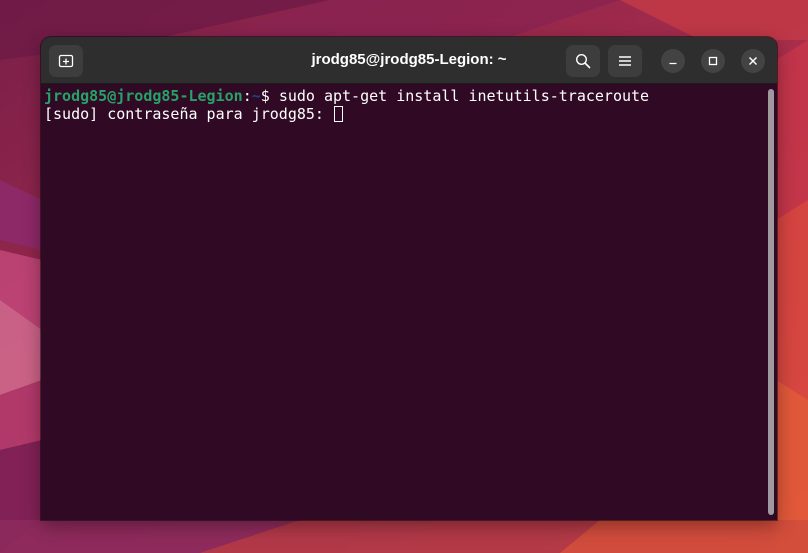  I want to click on prompt-path: ~, so click(256, 96).